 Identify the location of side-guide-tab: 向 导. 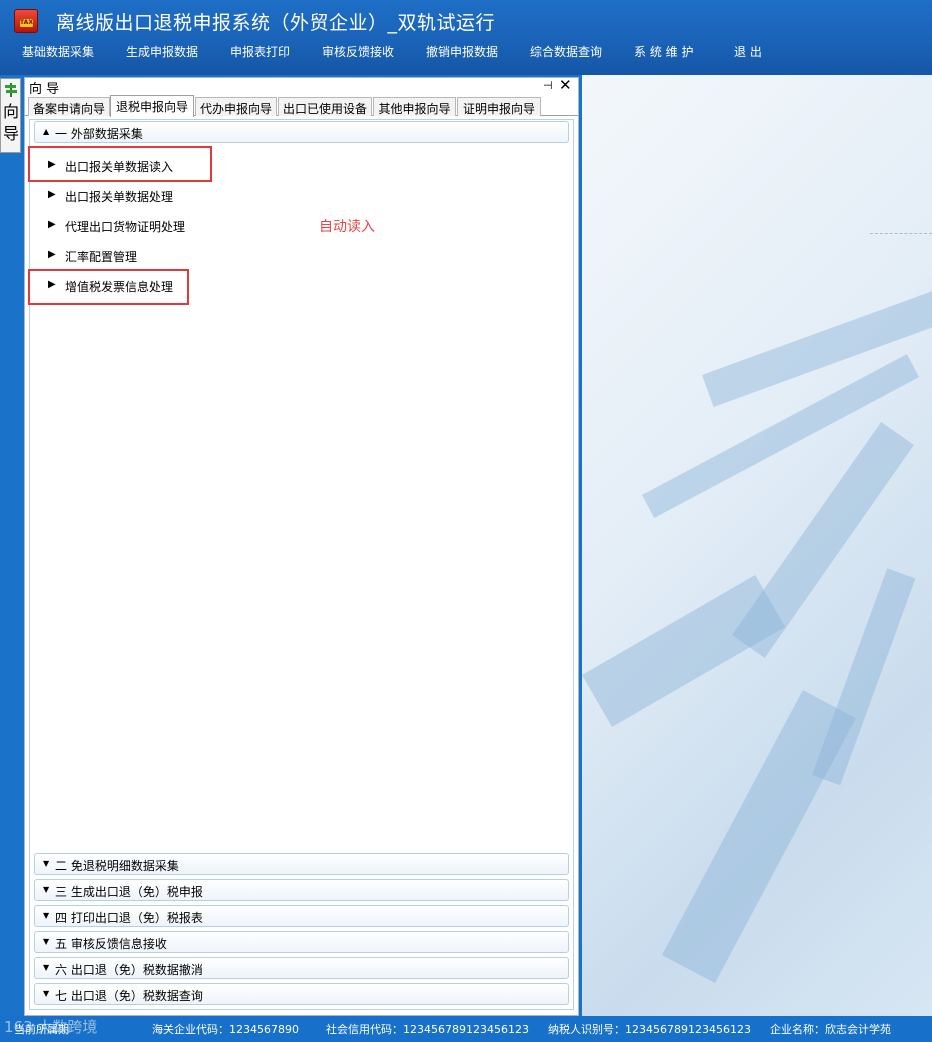
(10, 115).